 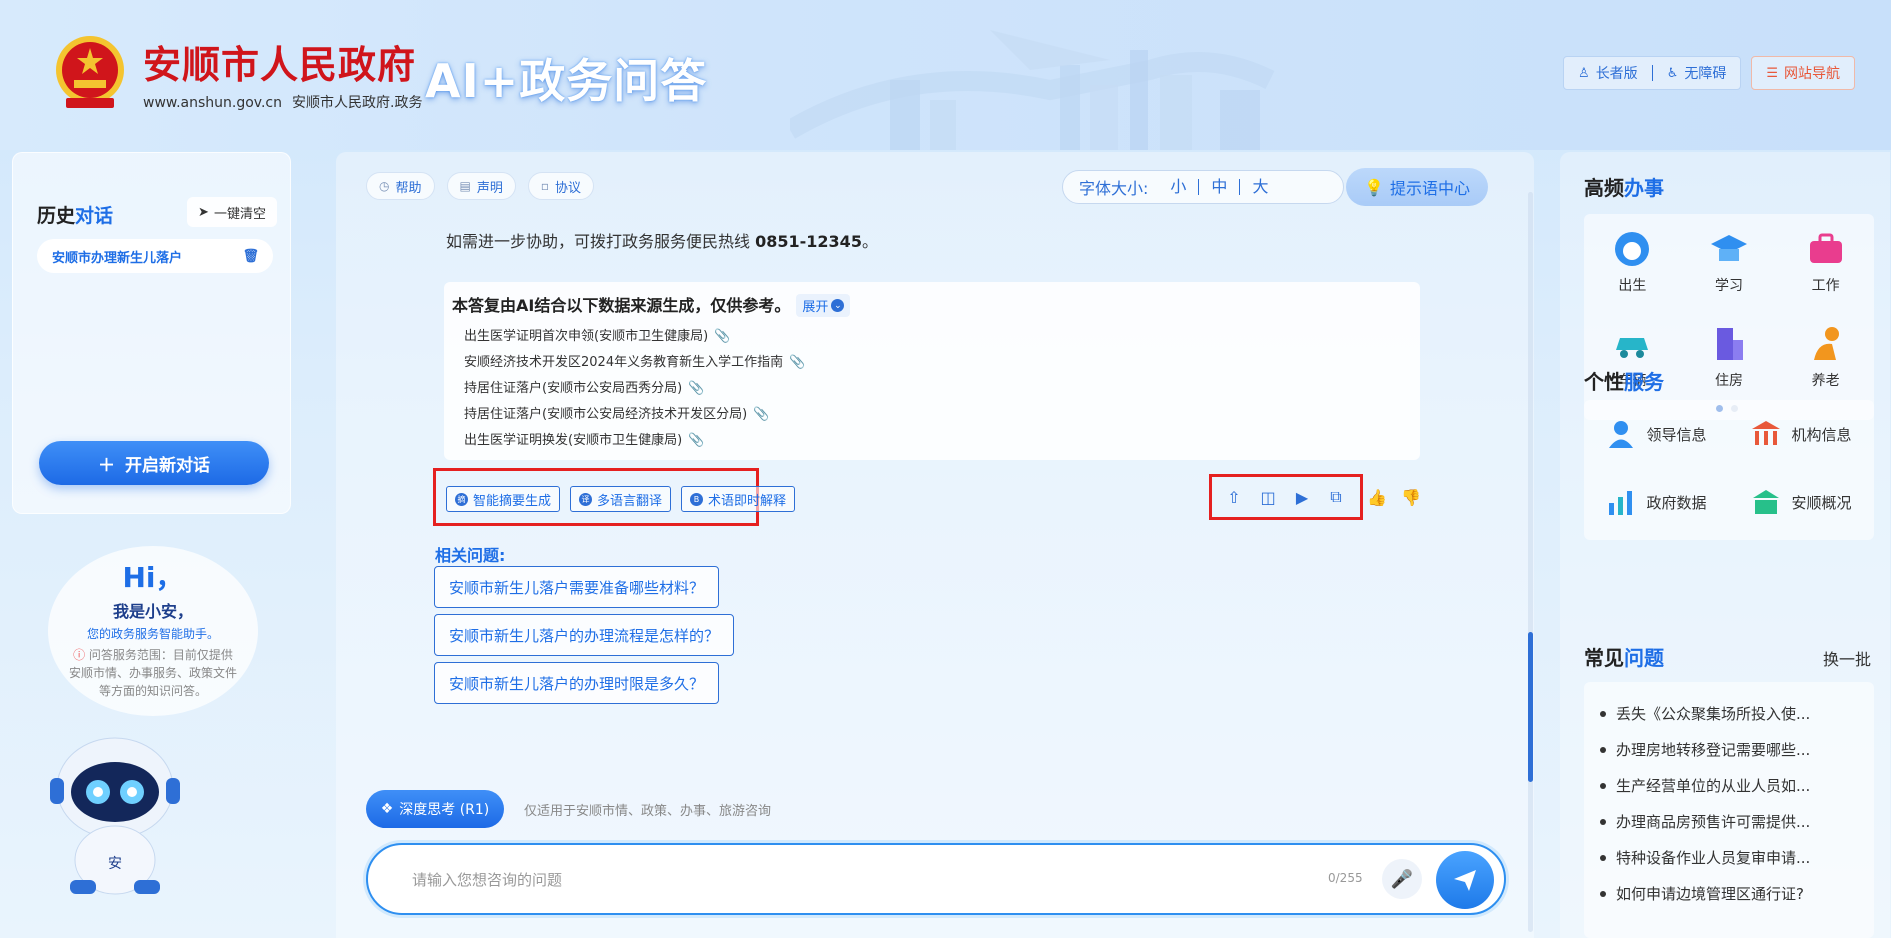 What do you see at coordinates (151, 333) in the screenshot?
I see `history-panel: 历史对话 ➤ 一键清空 安顺市办理新生儿落户 🗑 ＋ 开启新对话` at bounding box center [151, 333].